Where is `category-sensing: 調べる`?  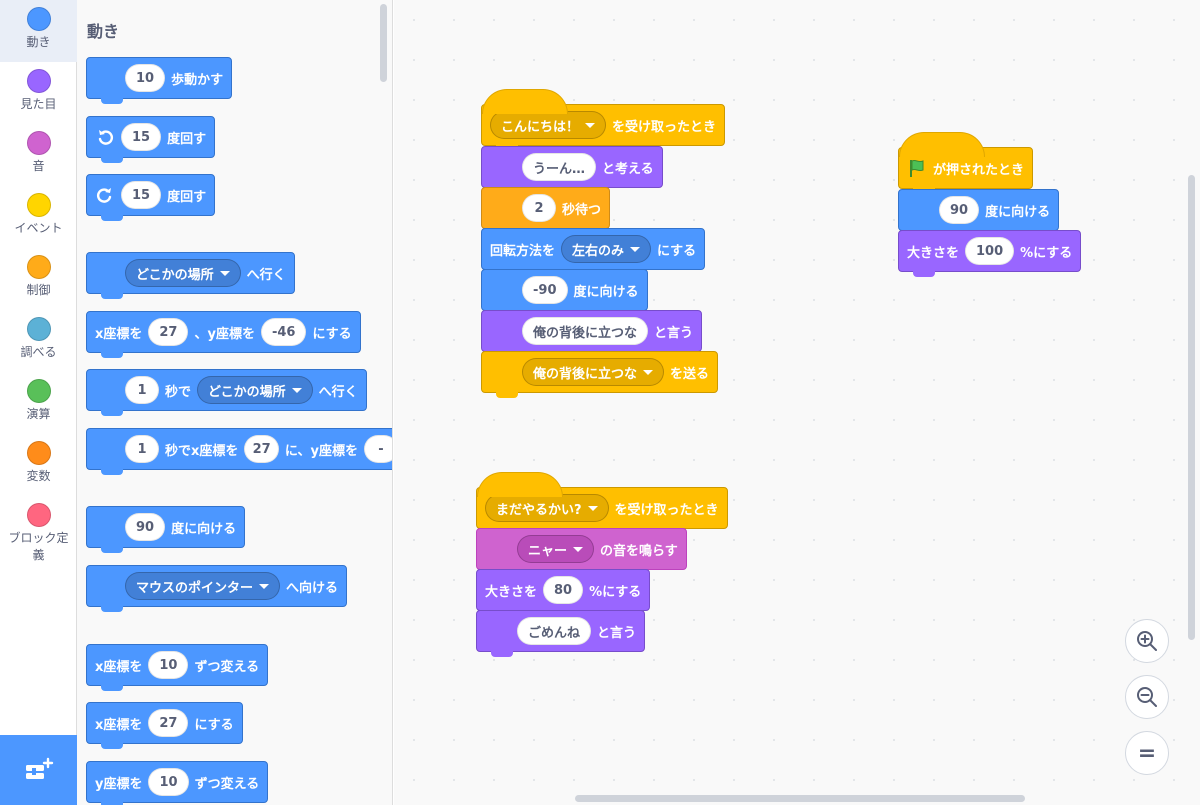 category-sensing: 調べる is located at coordinates (38, 341).